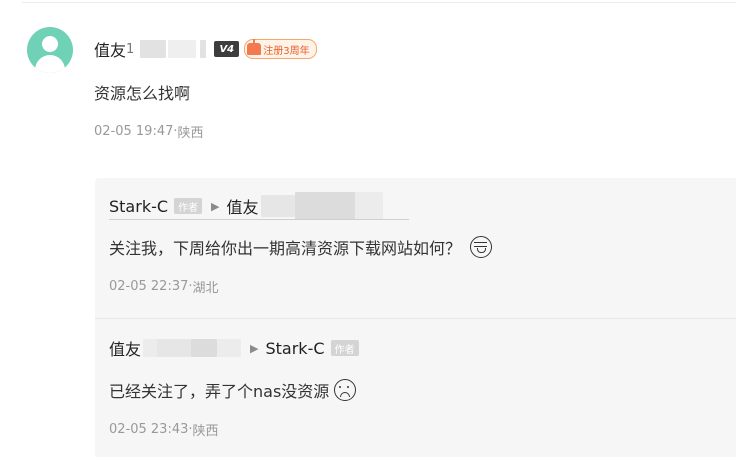 The height and width of the screenshot is (457, 736). What do you see at coordinates (379, 2) in the screenshot?
I see `top-divider` at bounding box center [379, 2].